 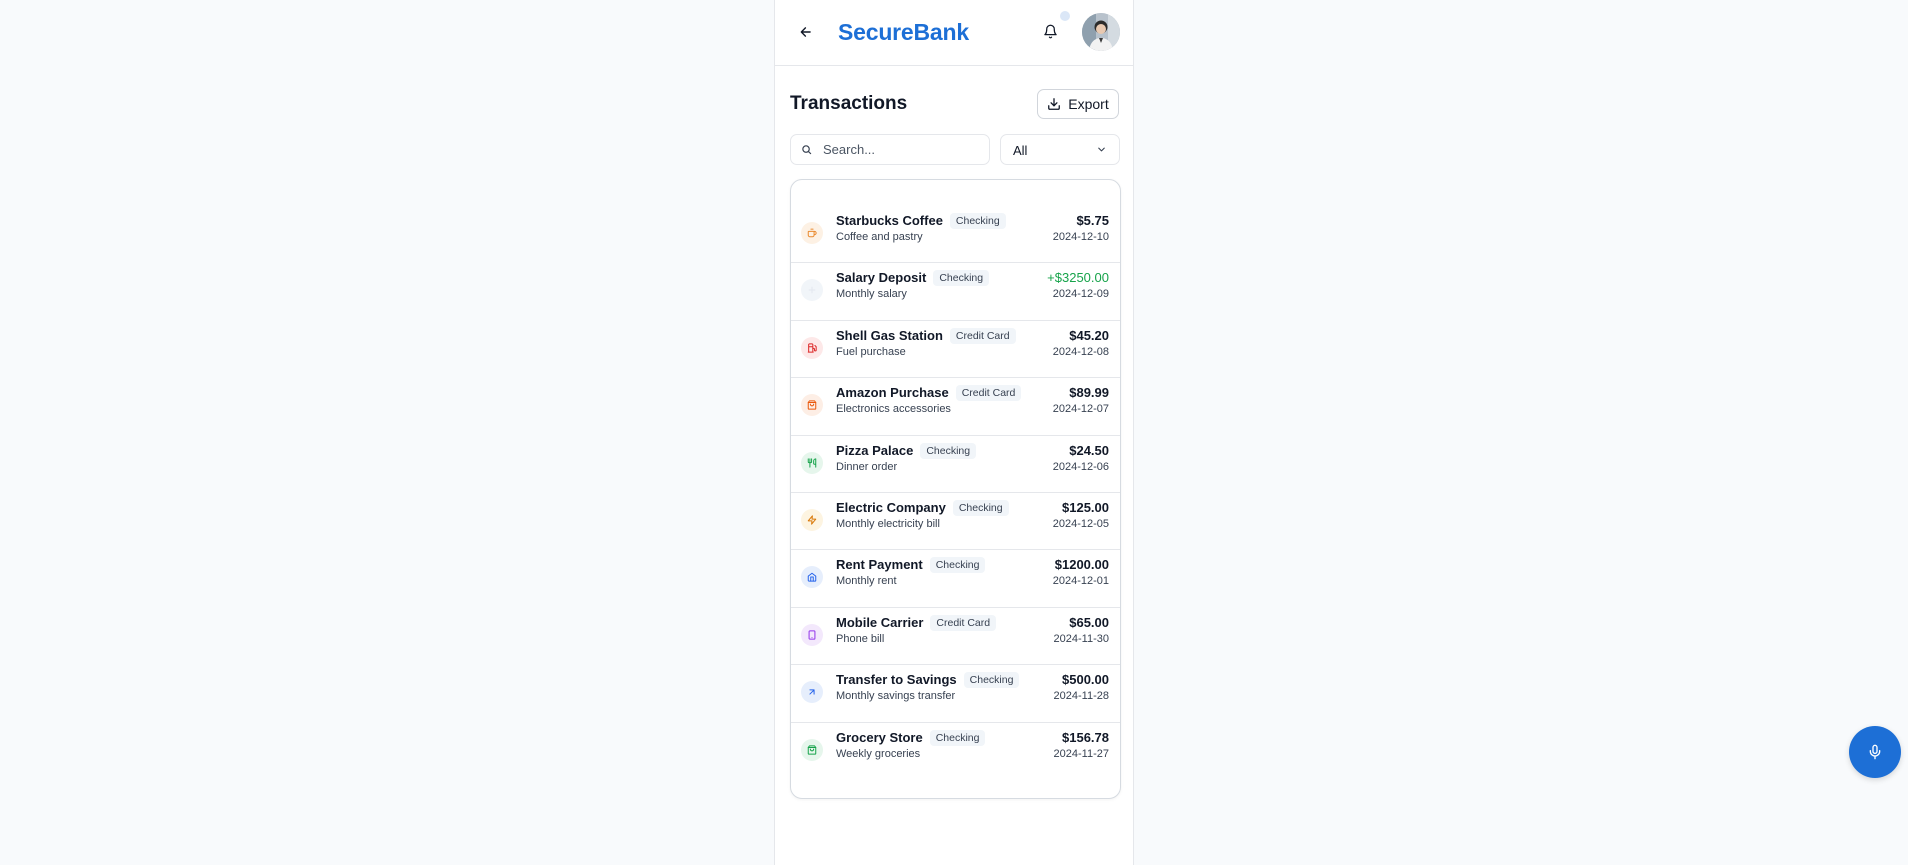 I want to click on deposit-icon, so click(x=812, y=290).